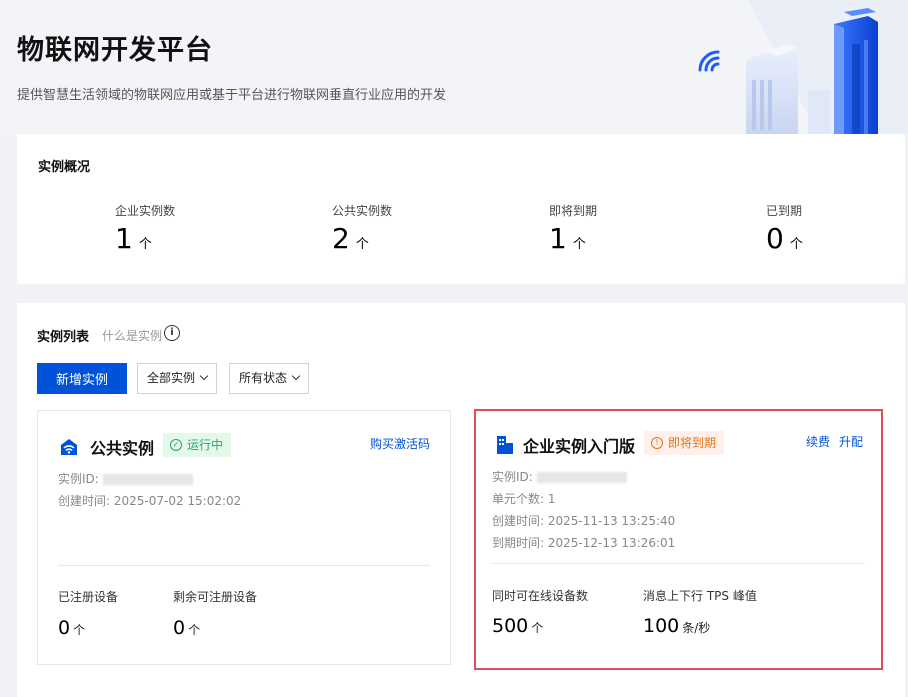  Describe the element at coordinates (82, 378) in the screenshot. I see `add-instance-button: 新增实例` at that location.